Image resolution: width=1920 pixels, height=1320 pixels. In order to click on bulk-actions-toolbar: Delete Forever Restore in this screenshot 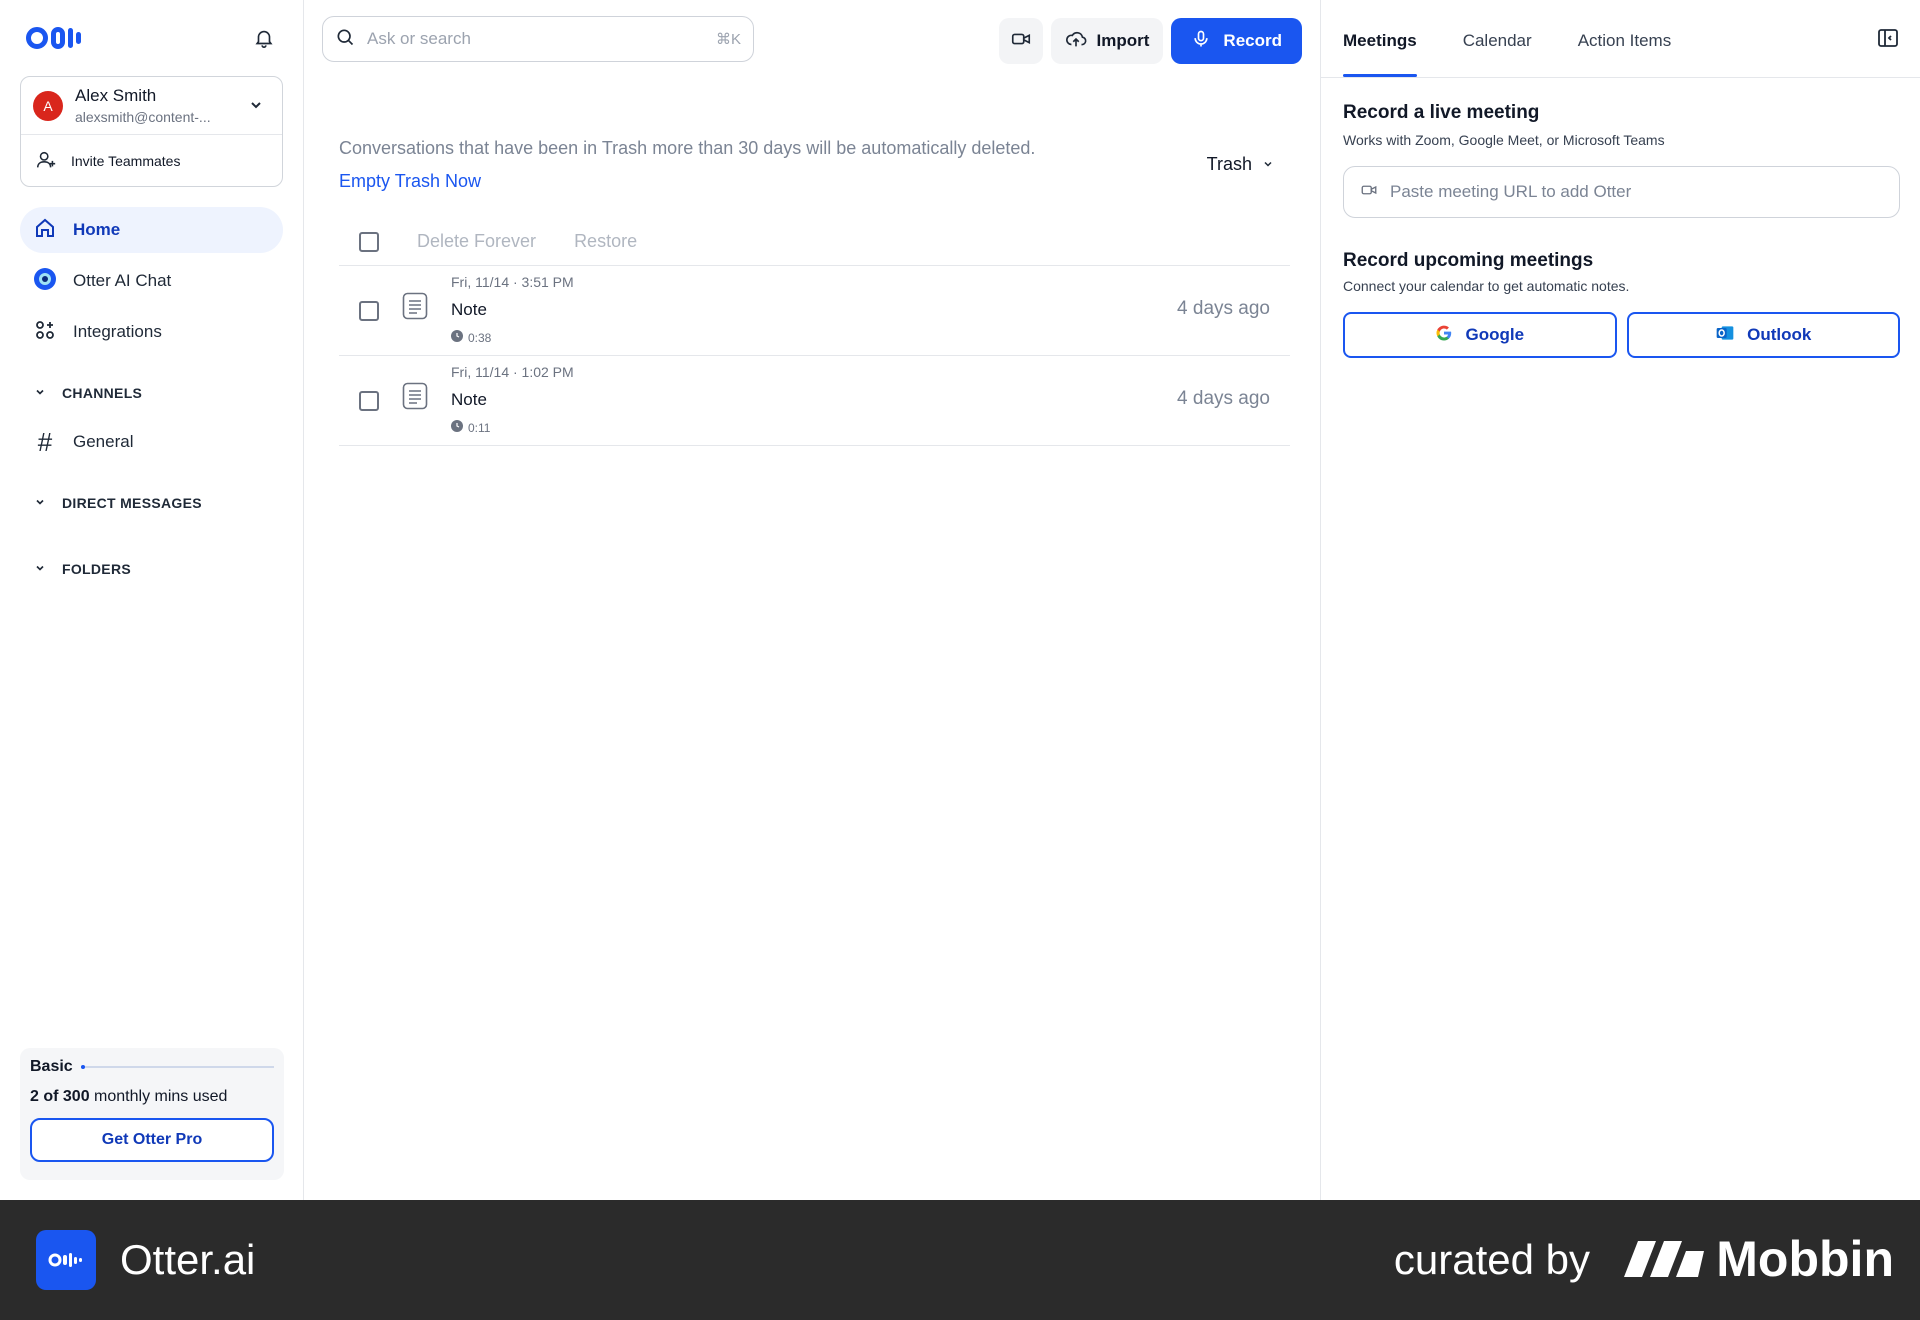, I will do `click(814, 242)`.